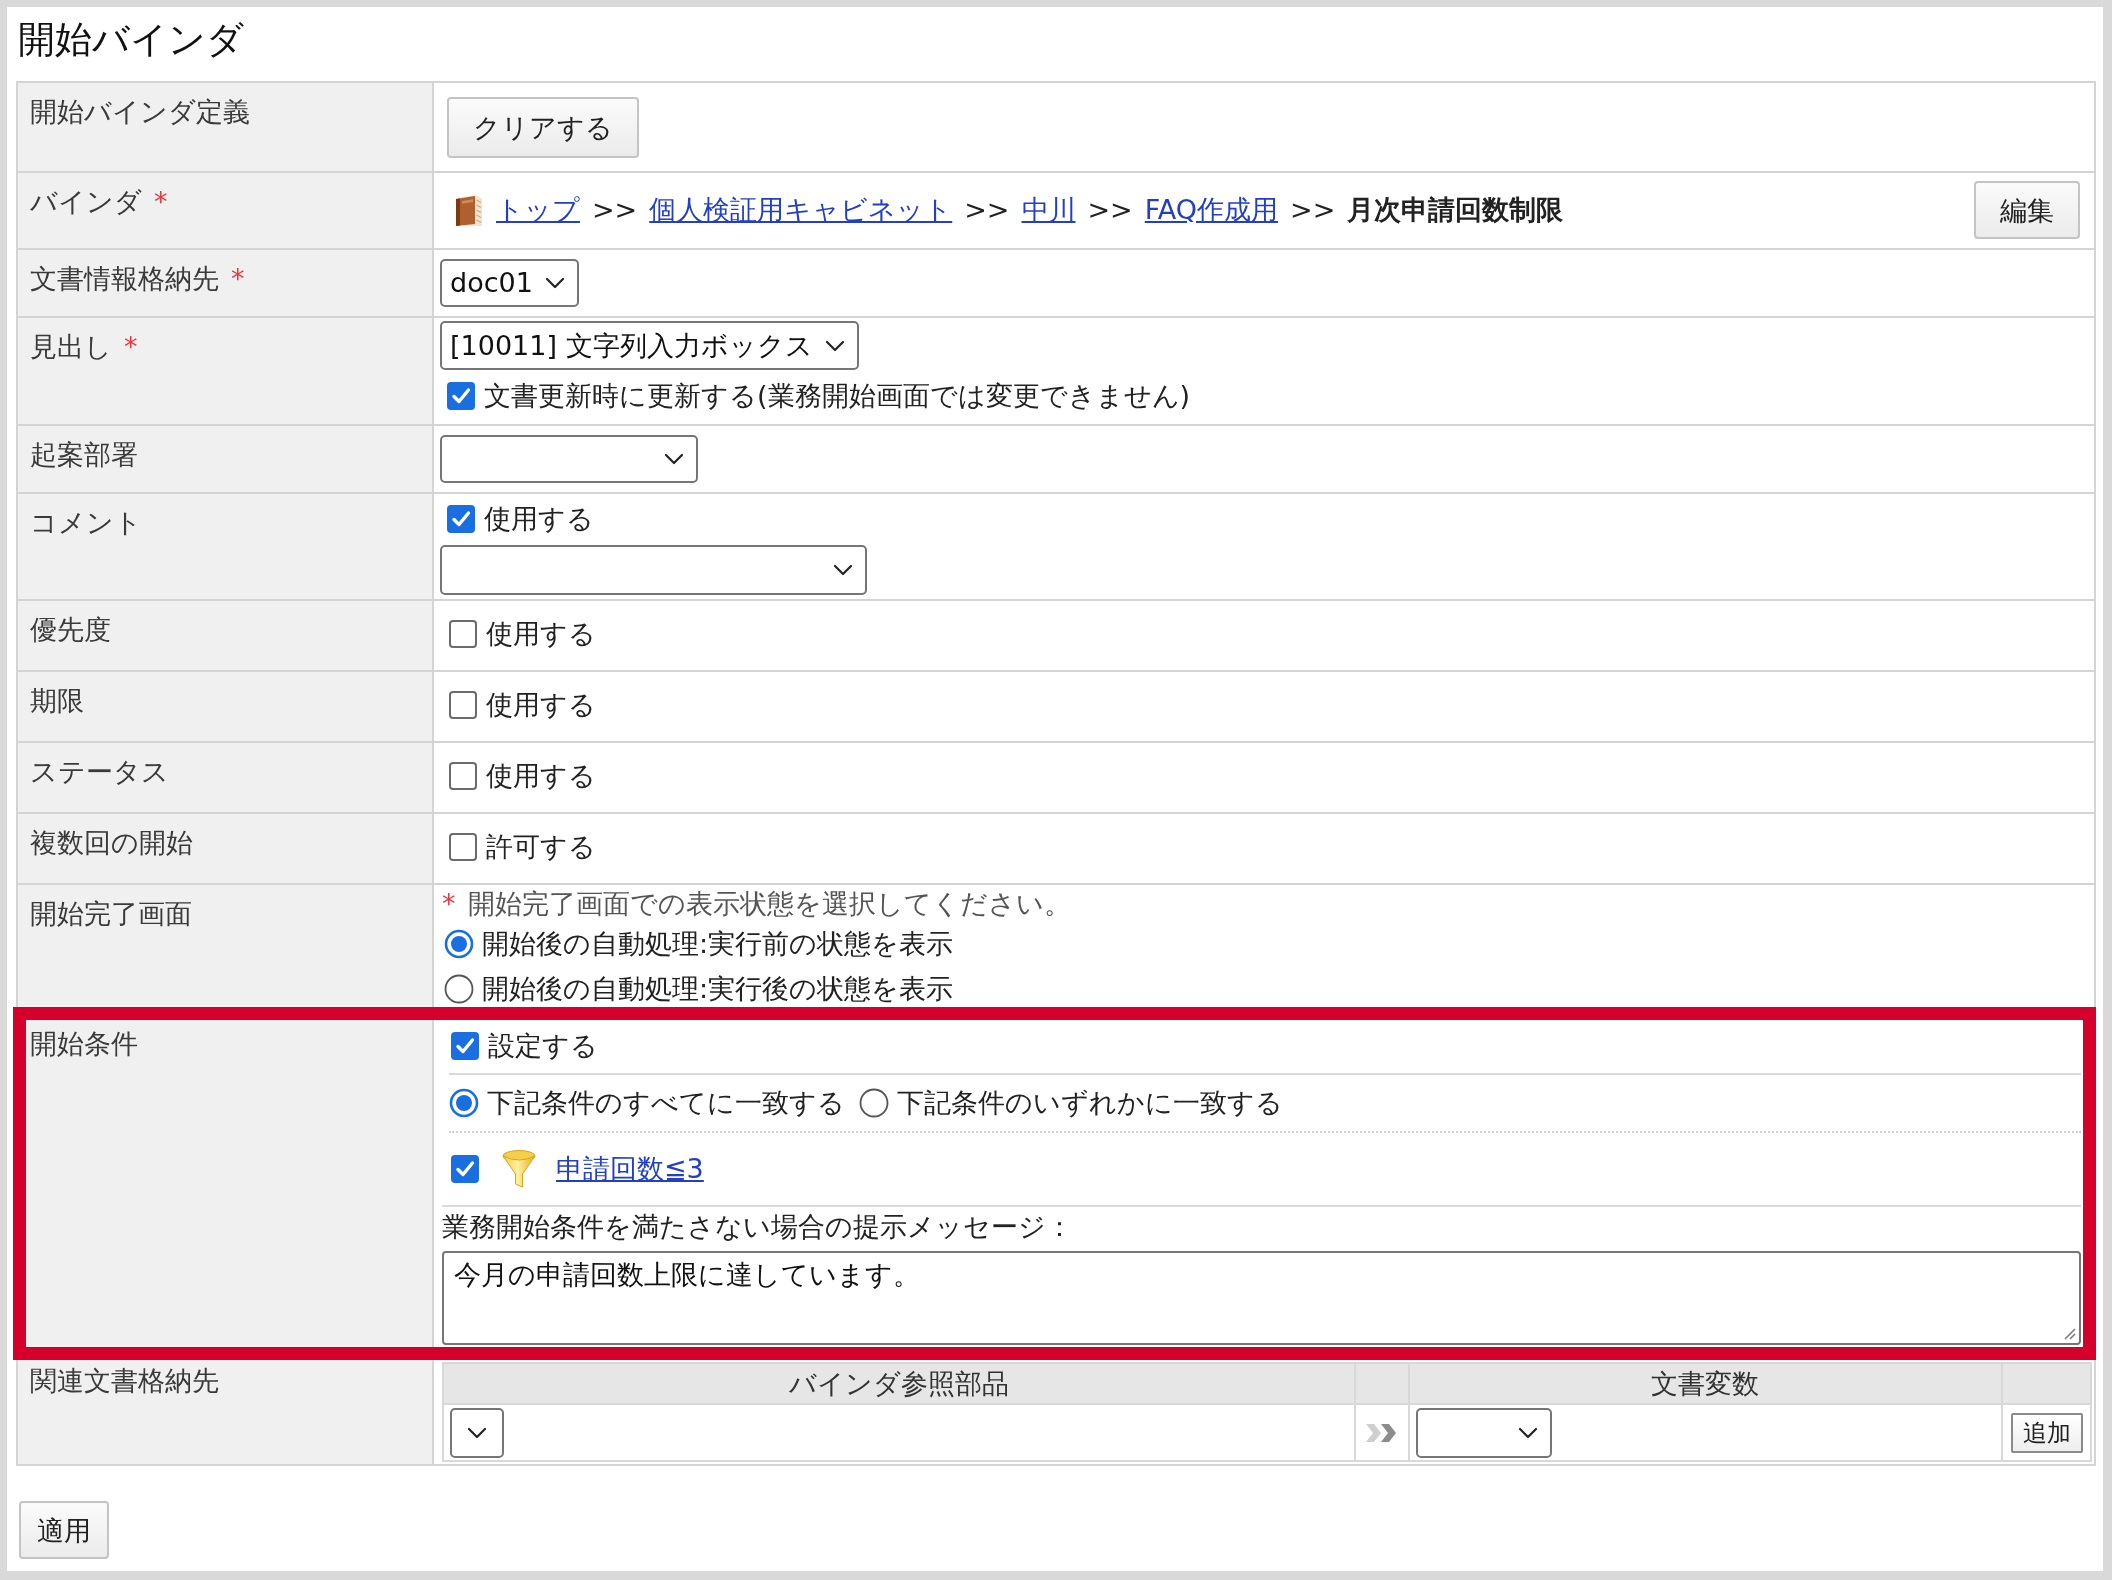  Describe the element at coordinates (769, 904) in the screenshot. I see `hint-text: 開始完了画面での表示状態を選択してください。` at that location.